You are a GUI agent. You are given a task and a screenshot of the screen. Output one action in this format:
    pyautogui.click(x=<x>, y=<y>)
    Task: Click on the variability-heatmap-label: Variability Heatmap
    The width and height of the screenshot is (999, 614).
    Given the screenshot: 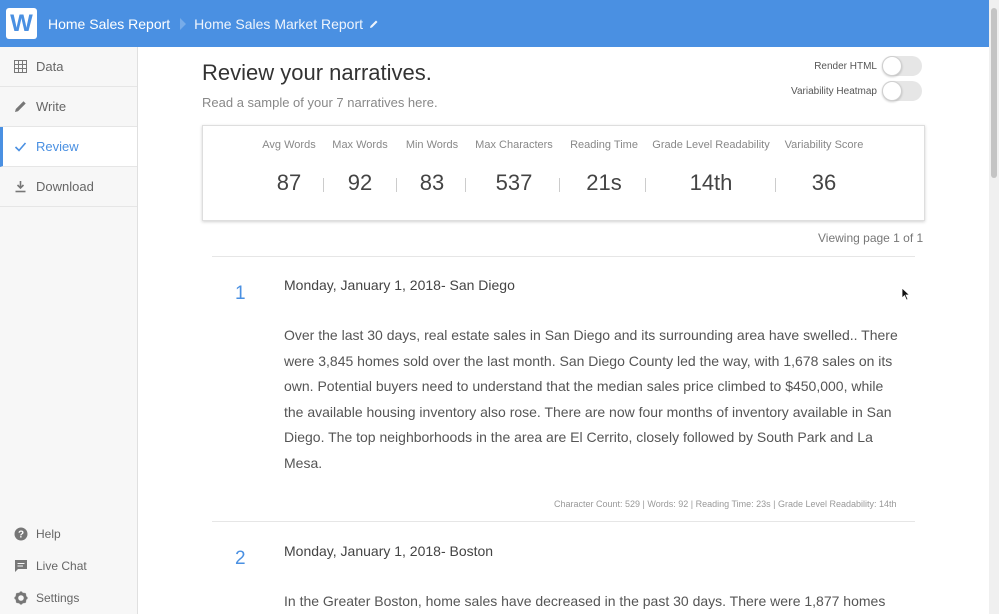 What is the action you would take?
    pyautogui.click(x=834, y=91)
    